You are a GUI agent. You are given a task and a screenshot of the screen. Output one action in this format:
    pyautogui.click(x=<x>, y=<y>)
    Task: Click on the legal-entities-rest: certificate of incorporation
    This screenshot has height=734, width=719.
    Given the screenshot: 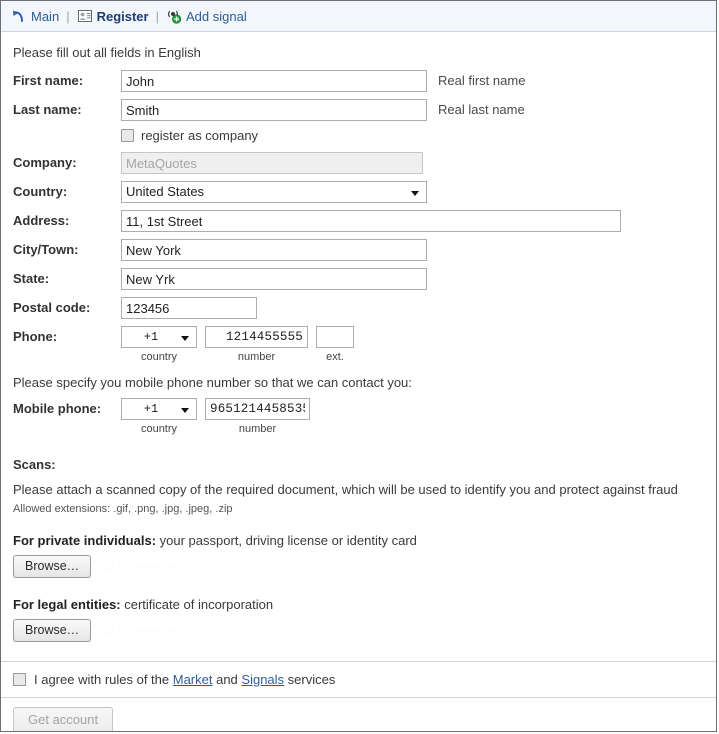 What is the action you would take?
    pyautogui.click(x=197, y=604)
    